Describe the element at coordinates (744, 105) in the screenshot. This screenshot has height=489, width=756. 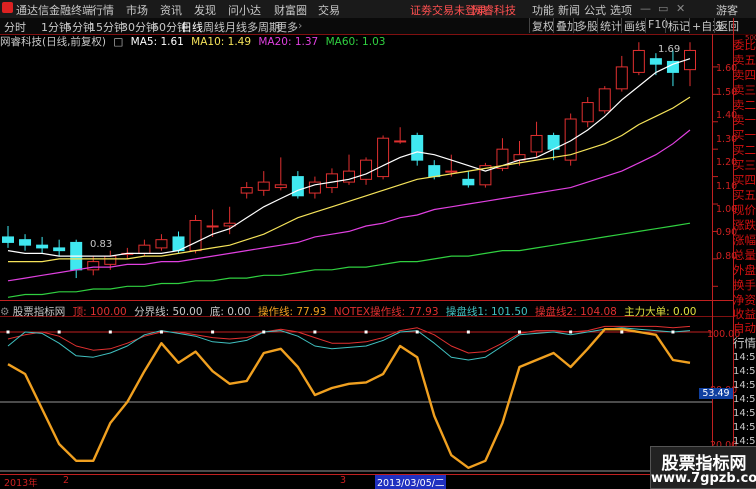
I see `rp-sell2: 卖二` at that location.